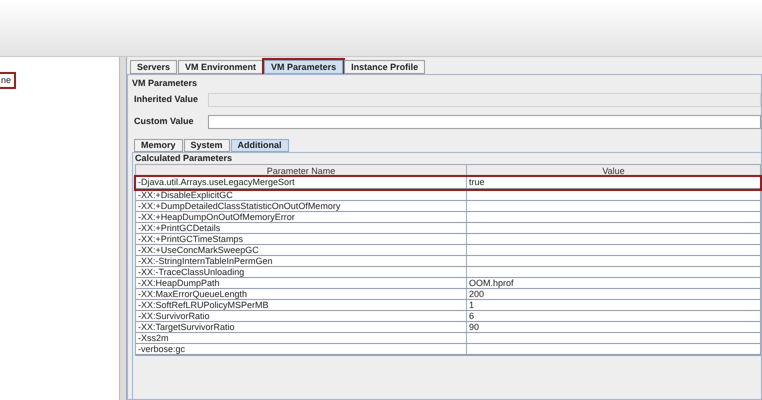  Describe the element at coordinates (304, 67) in the screenshot. I see `tab: VM Parameters` at that location.